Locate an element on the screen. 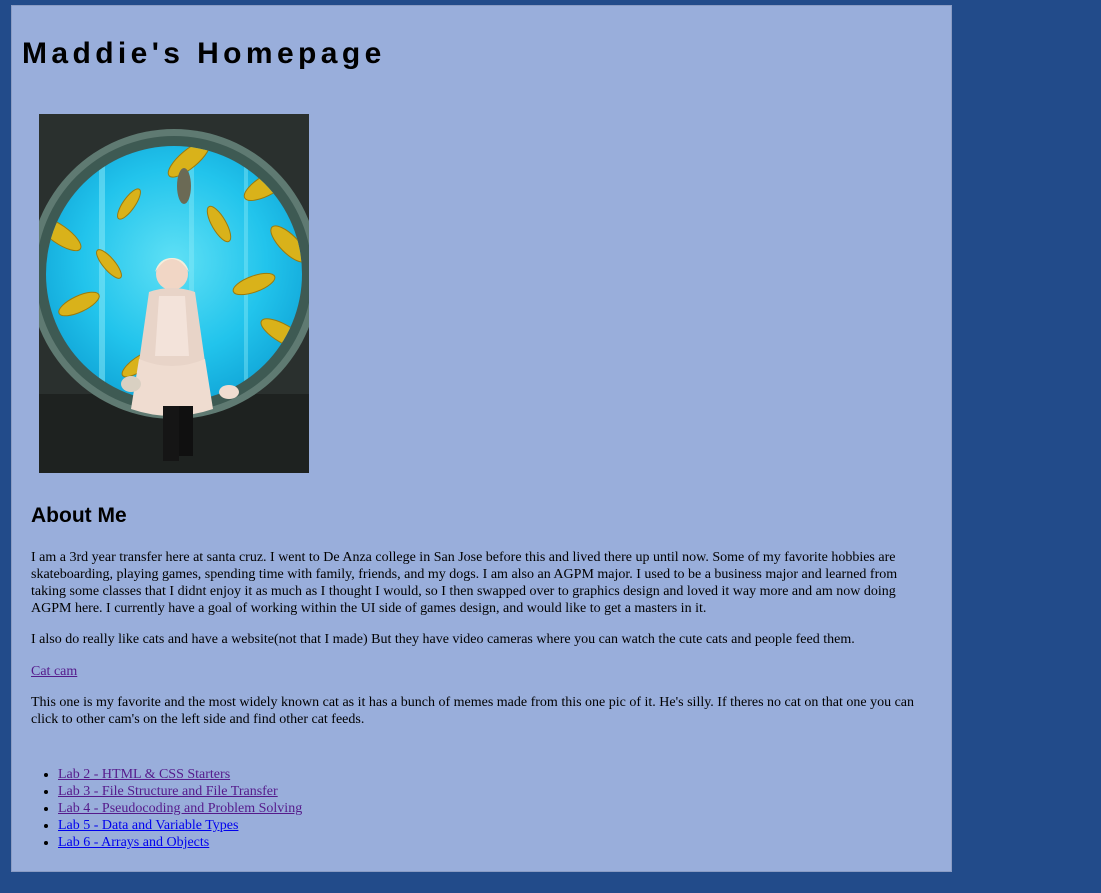 Image resolution: width=1101 pixels, height=893 pixels. list-item: Lab 5 - Data and Variable Types is located at coordinates (180, 825).